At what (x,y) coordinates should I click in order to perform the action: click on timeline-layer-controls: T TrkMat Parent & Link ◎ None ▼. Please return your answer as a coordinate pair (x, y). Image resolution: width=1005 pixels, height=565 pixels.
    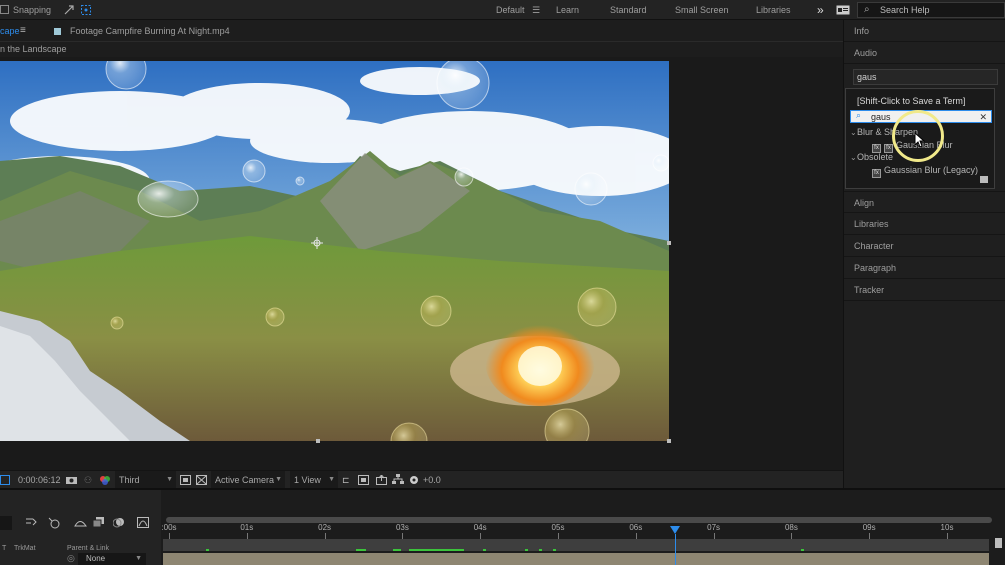
    Looking at the image, I should click on (80, 527).